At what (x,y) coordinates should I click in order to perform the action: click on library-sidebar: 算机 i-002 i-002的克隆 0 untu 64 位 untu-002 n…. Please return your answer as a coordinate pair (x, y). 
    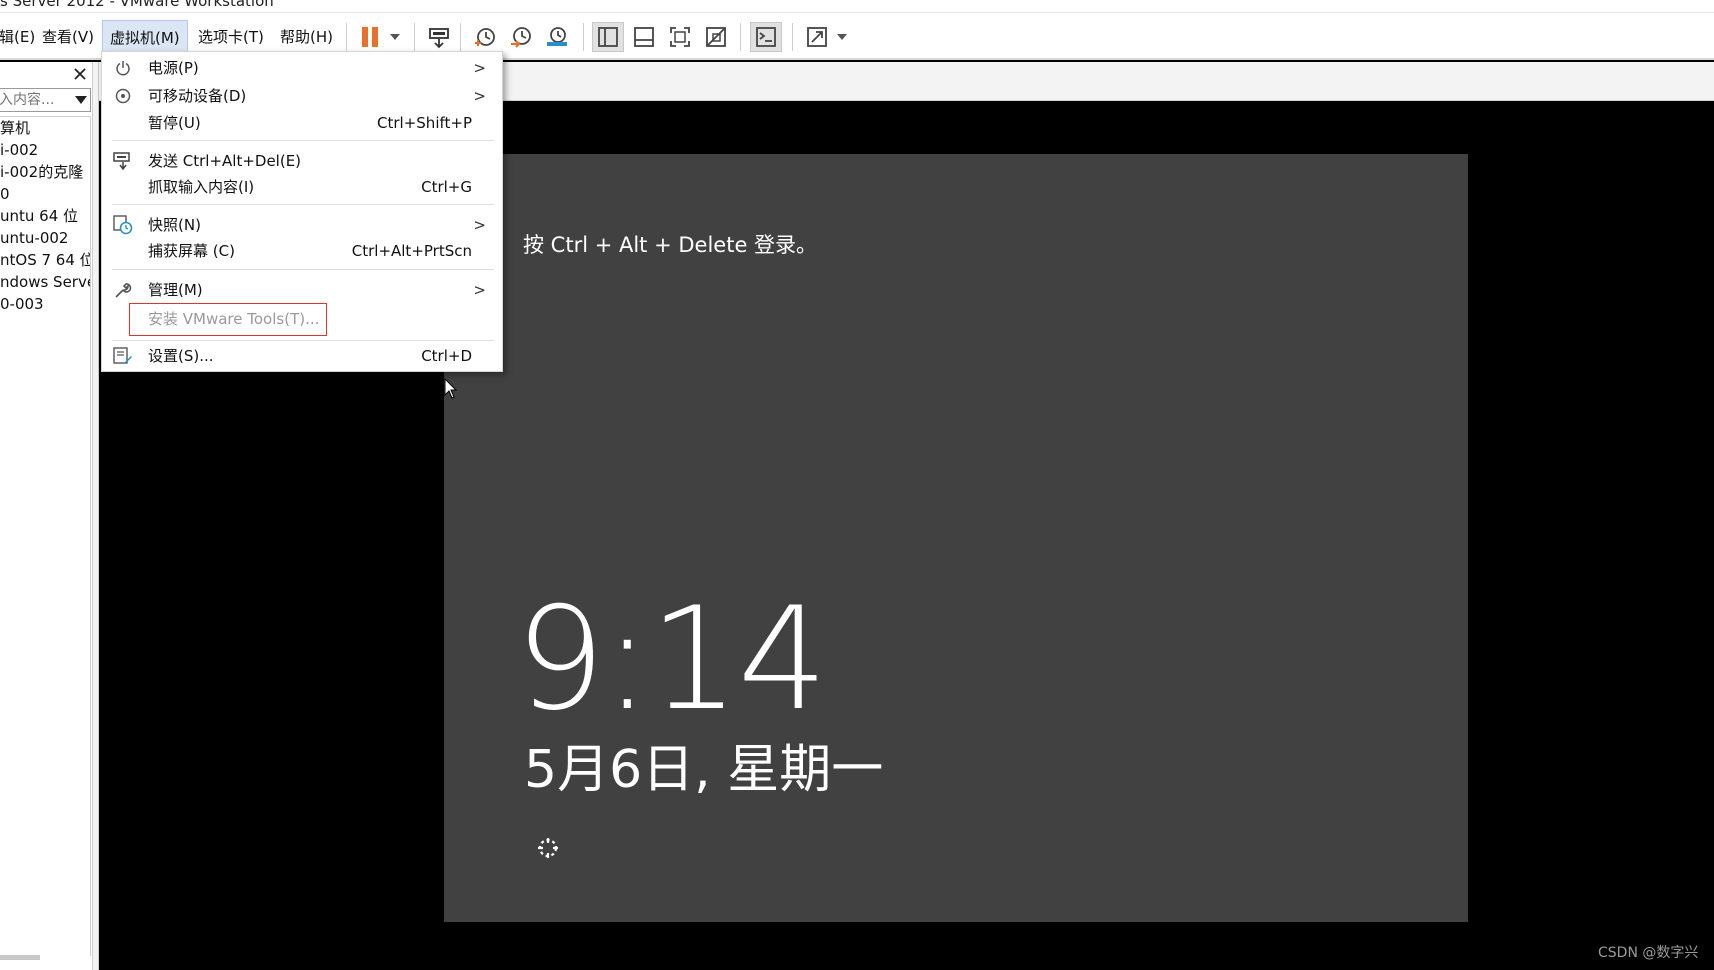
    Looking at the image, I should click on (46, 516).